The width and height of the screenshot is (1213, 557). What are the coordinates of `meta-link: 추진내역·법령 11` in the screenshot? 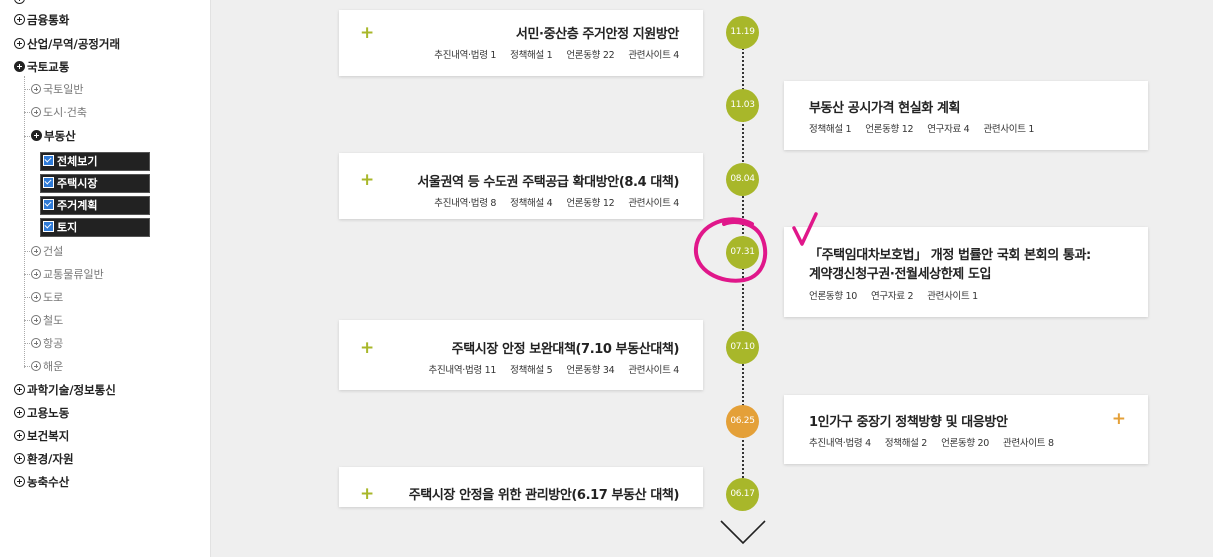 It's located at (463, 370).